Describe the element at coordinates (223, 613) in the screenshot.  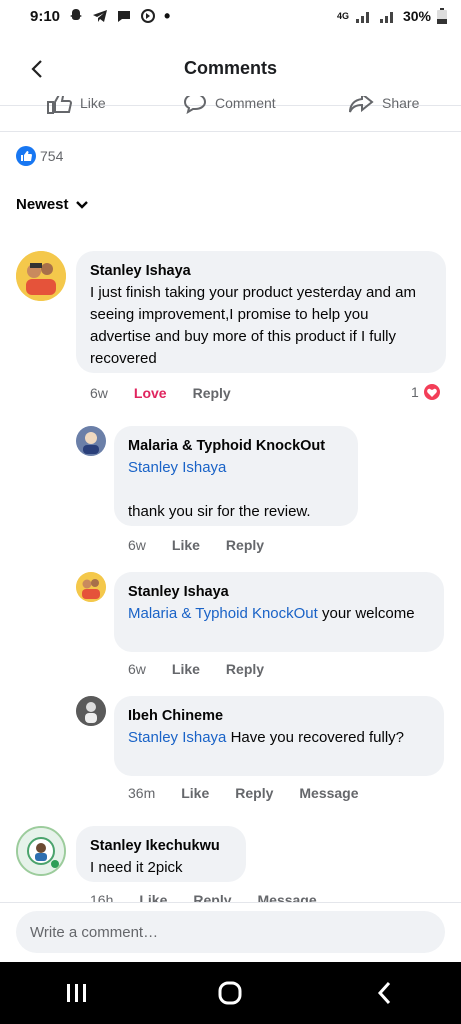
I see `mention-link: Malaria & Typhoid KnockOut` at that location.